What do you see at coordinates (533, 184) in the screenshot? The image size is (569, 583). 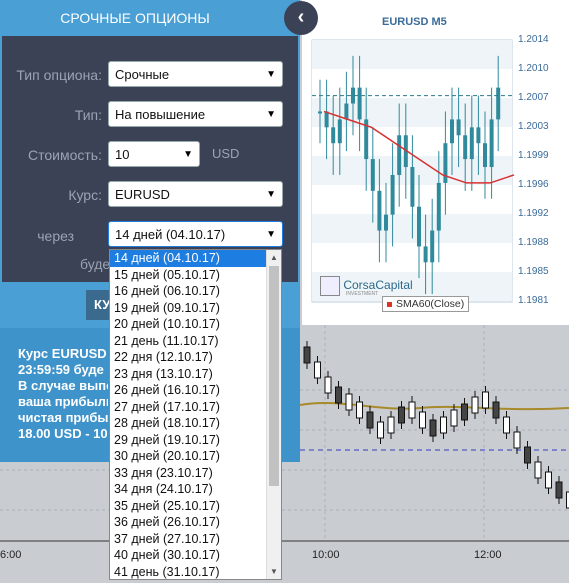 I see `y-tick-label: 1.1996` at bounding box center [533, 184].